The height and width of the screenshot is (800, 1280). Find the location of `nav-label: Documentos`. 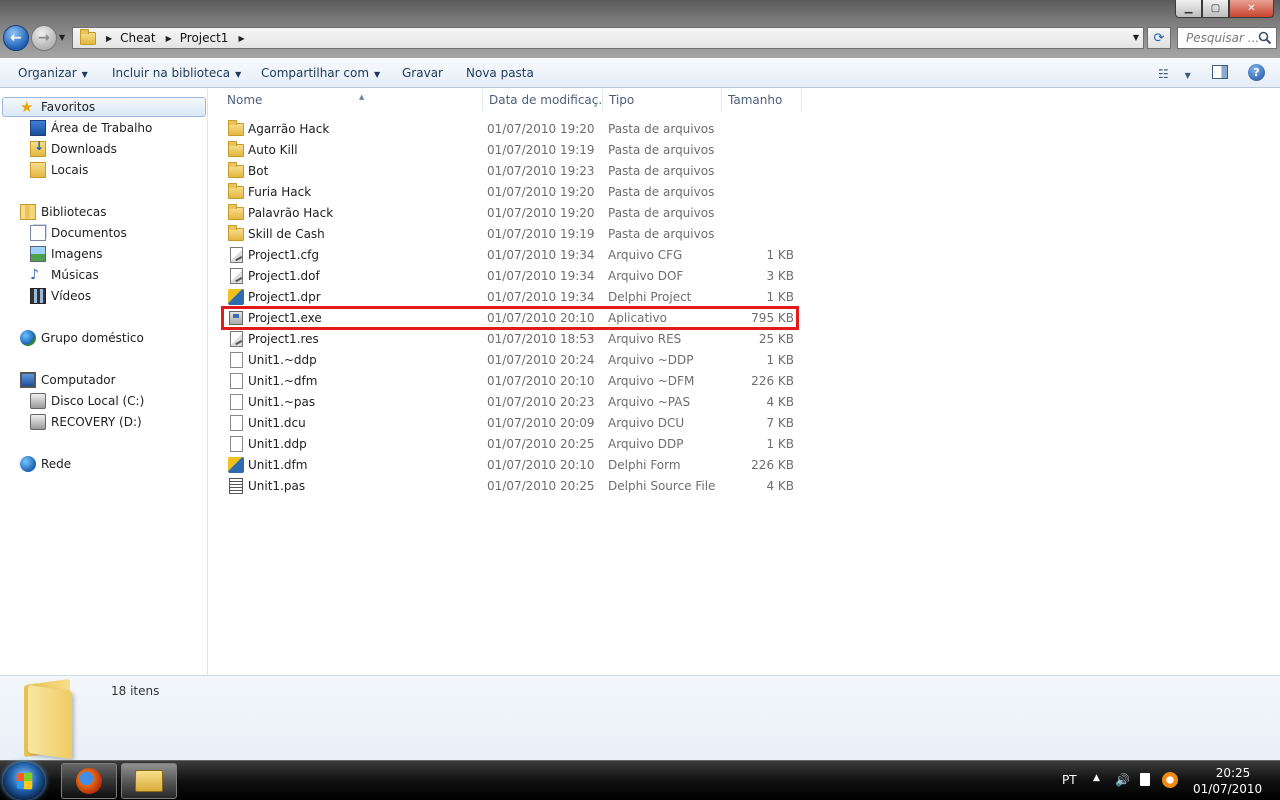

nav-label: Documentos is located at coordinates (89, 233).